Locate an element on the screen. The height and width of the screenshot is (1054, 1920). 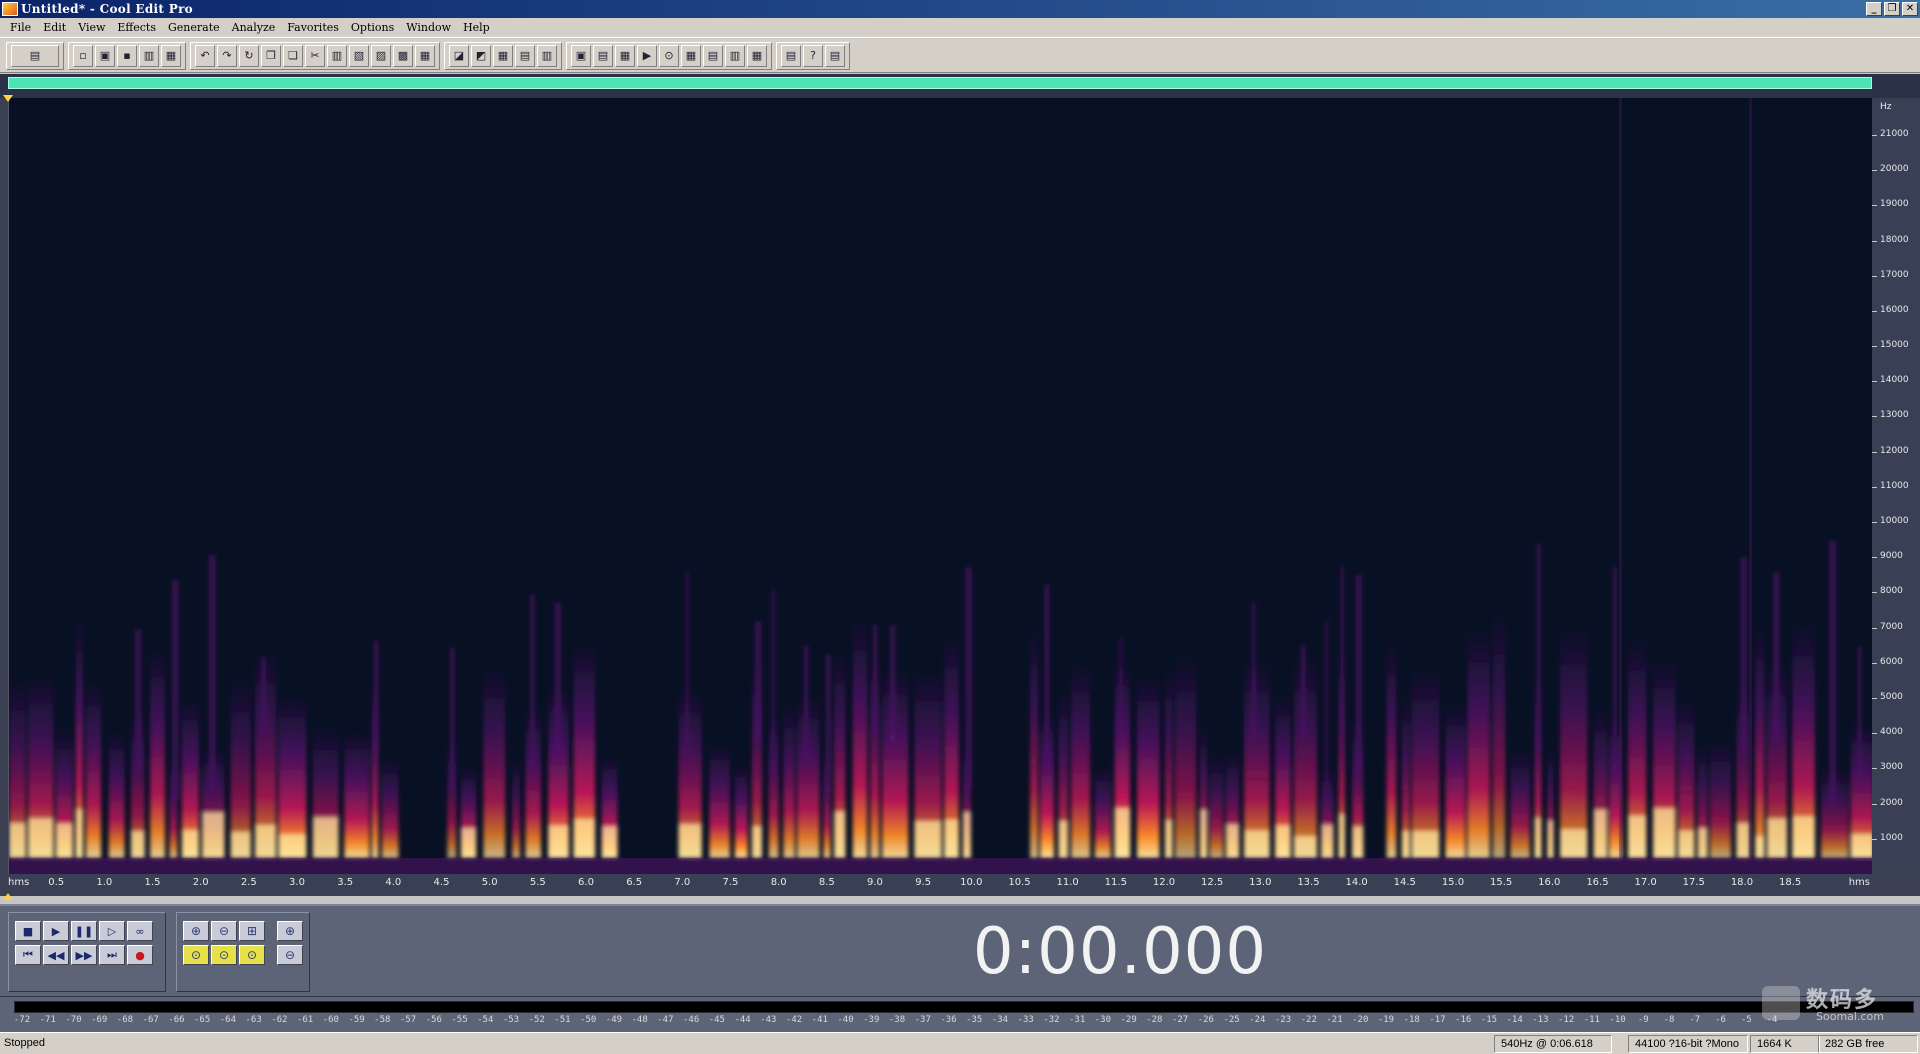
meter-tick-label: -52 is located at coordinates (536, 1020).